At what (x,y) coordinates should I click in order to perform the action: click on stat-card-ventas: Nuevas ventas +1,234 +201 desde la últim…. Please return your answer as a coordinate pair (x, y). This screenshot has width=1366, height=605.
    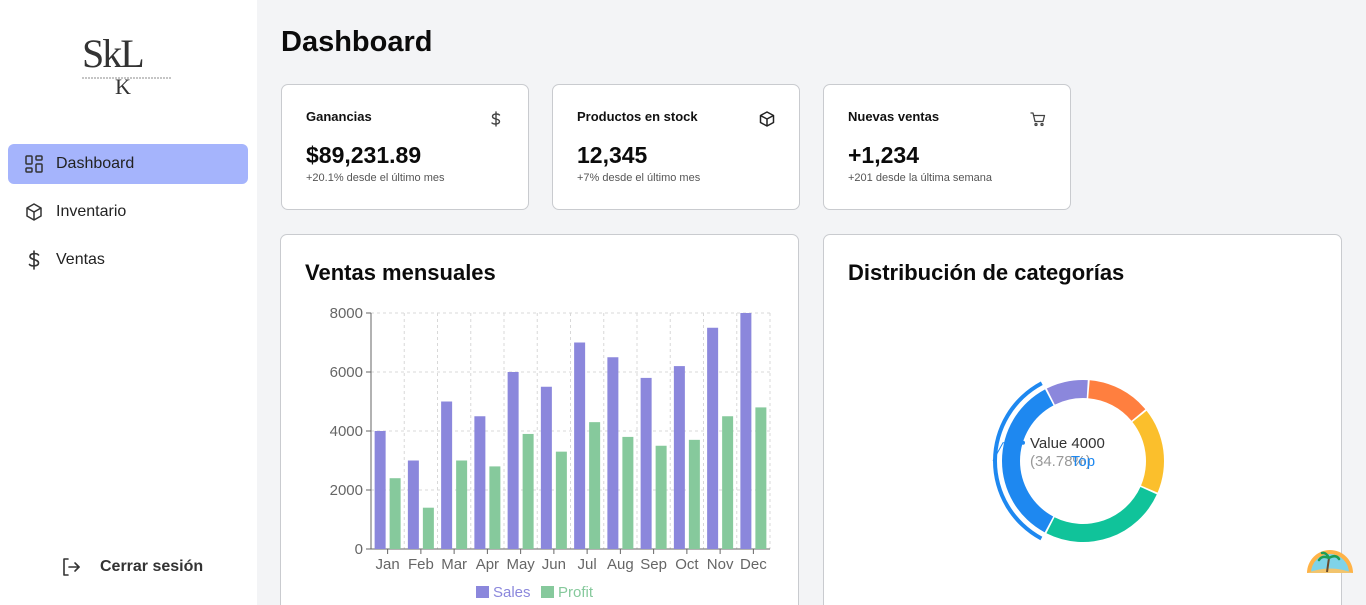
    Looking at the image, I should click on (947, 147).